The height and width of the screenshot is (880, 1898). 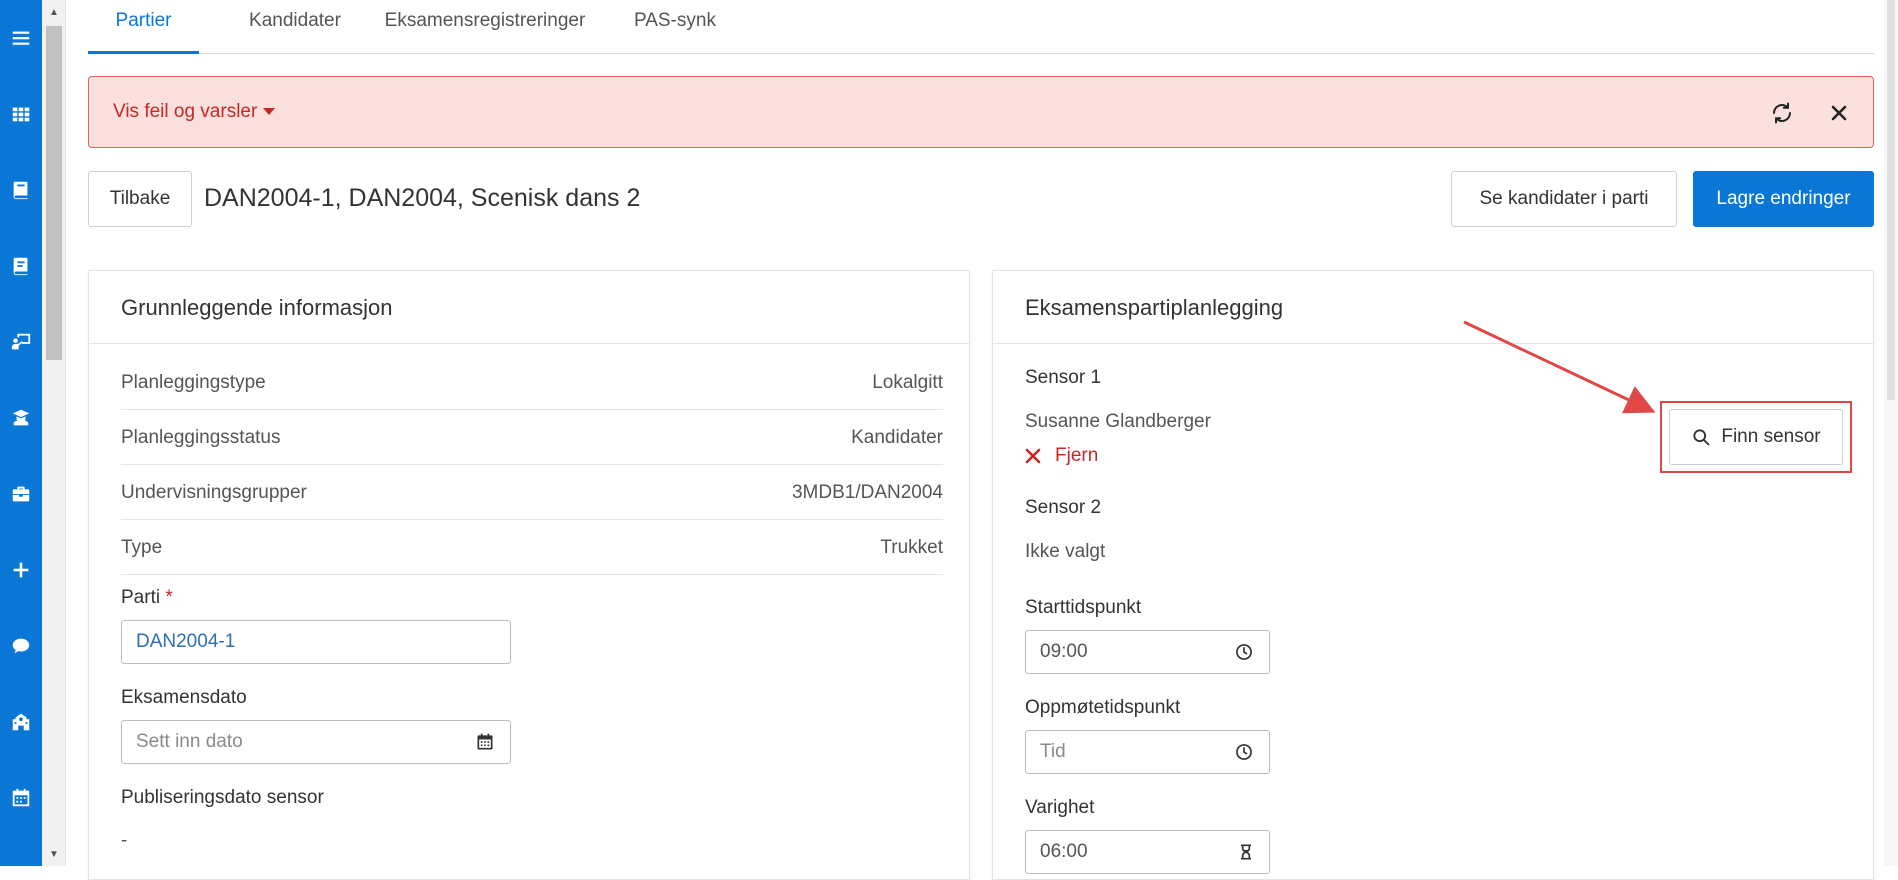 What do you see at coordinates (532, 492) in the screenshot?
I see `info-row: Undervisningsgrupper 3MDB1/DAN2004` at bounding box center [532, 492].